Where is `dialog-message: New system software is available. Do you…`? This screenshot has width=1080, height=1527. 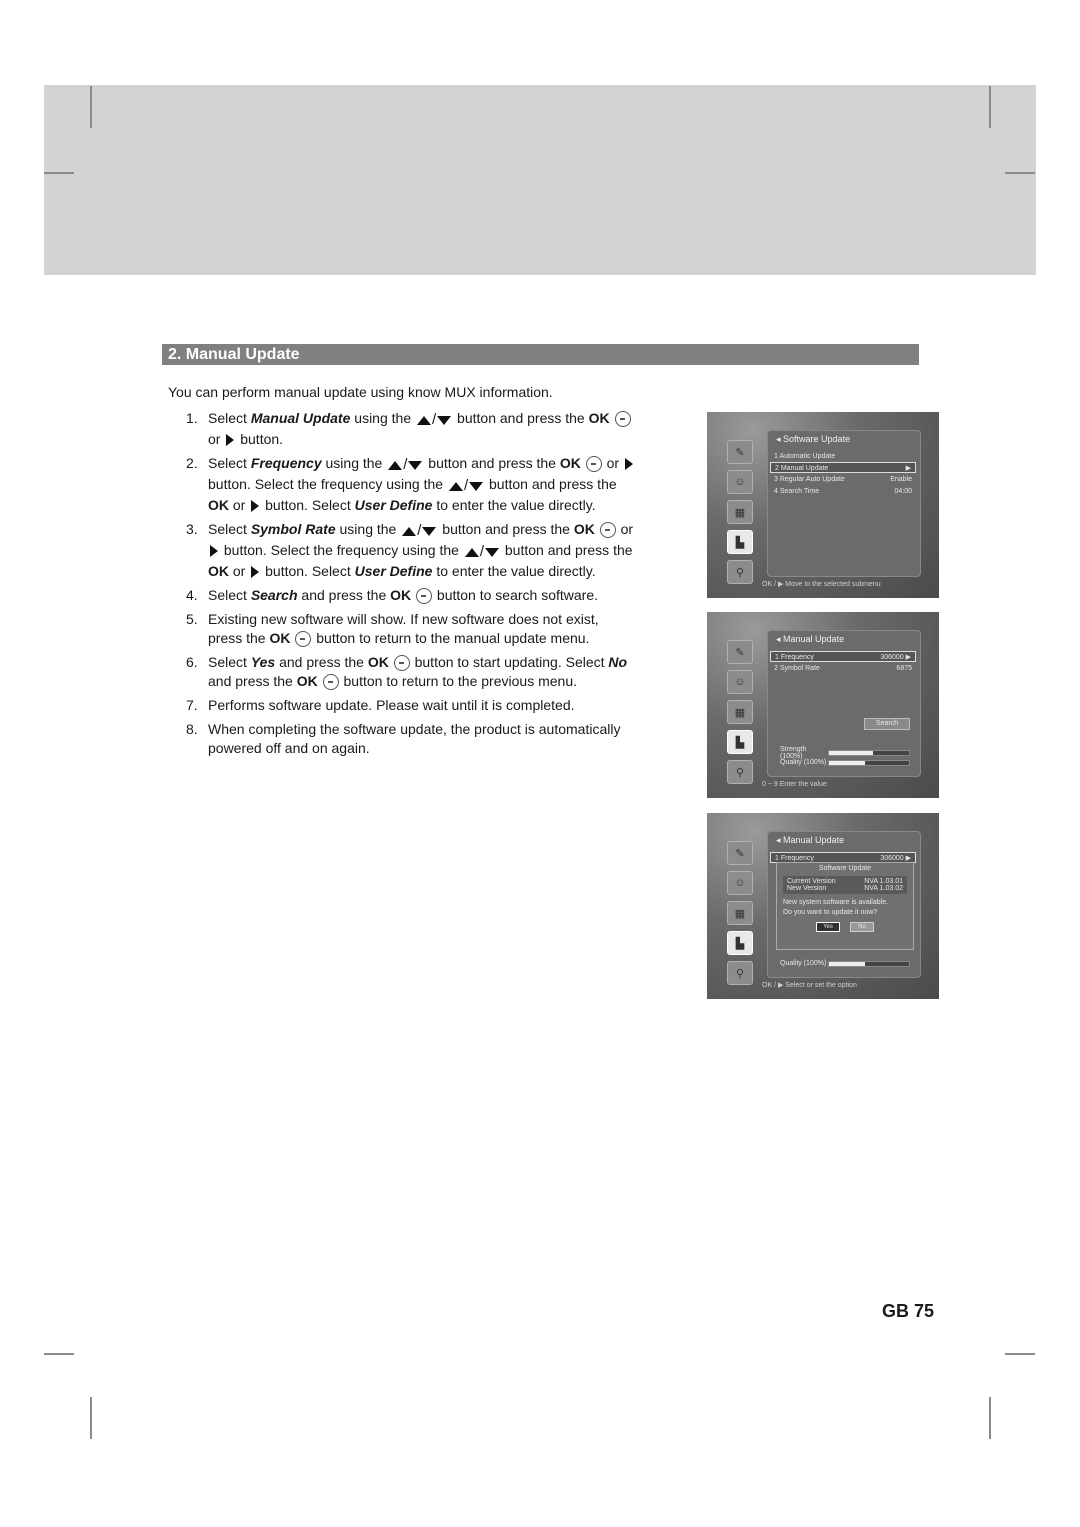
dialog-message: New system software is available. Do you… is located at coordinates (836, 907).